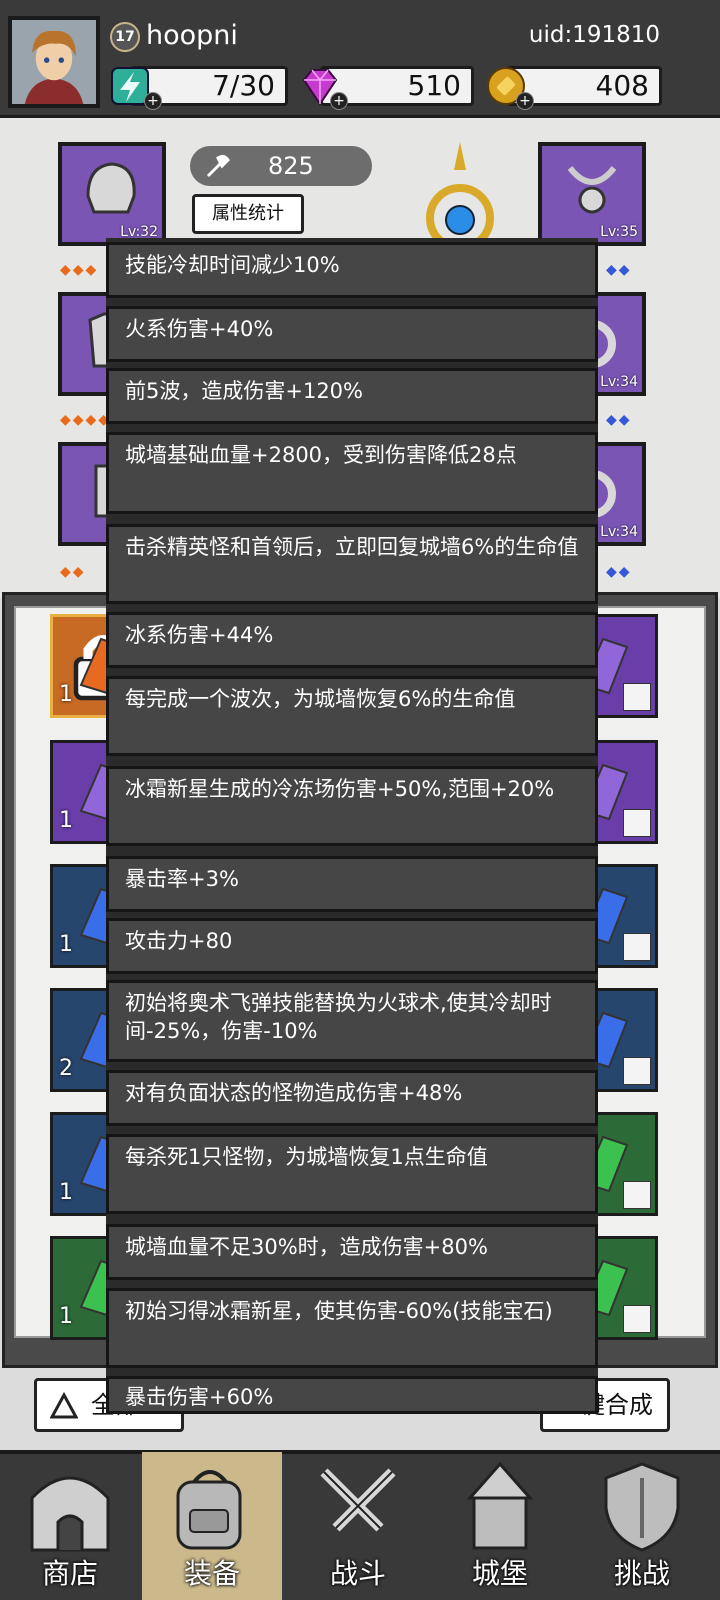 Image resolution: width=720 pixels, height=1600 pixels. I want to click on nav-castle: 城堡, so click(500, 1526).